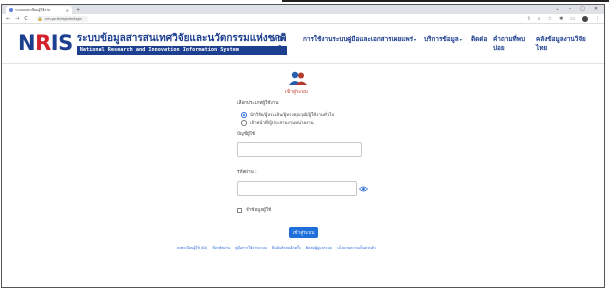  I want to click on address-bar: 🔒 nris.go.th/register/login, so click(61, 18).